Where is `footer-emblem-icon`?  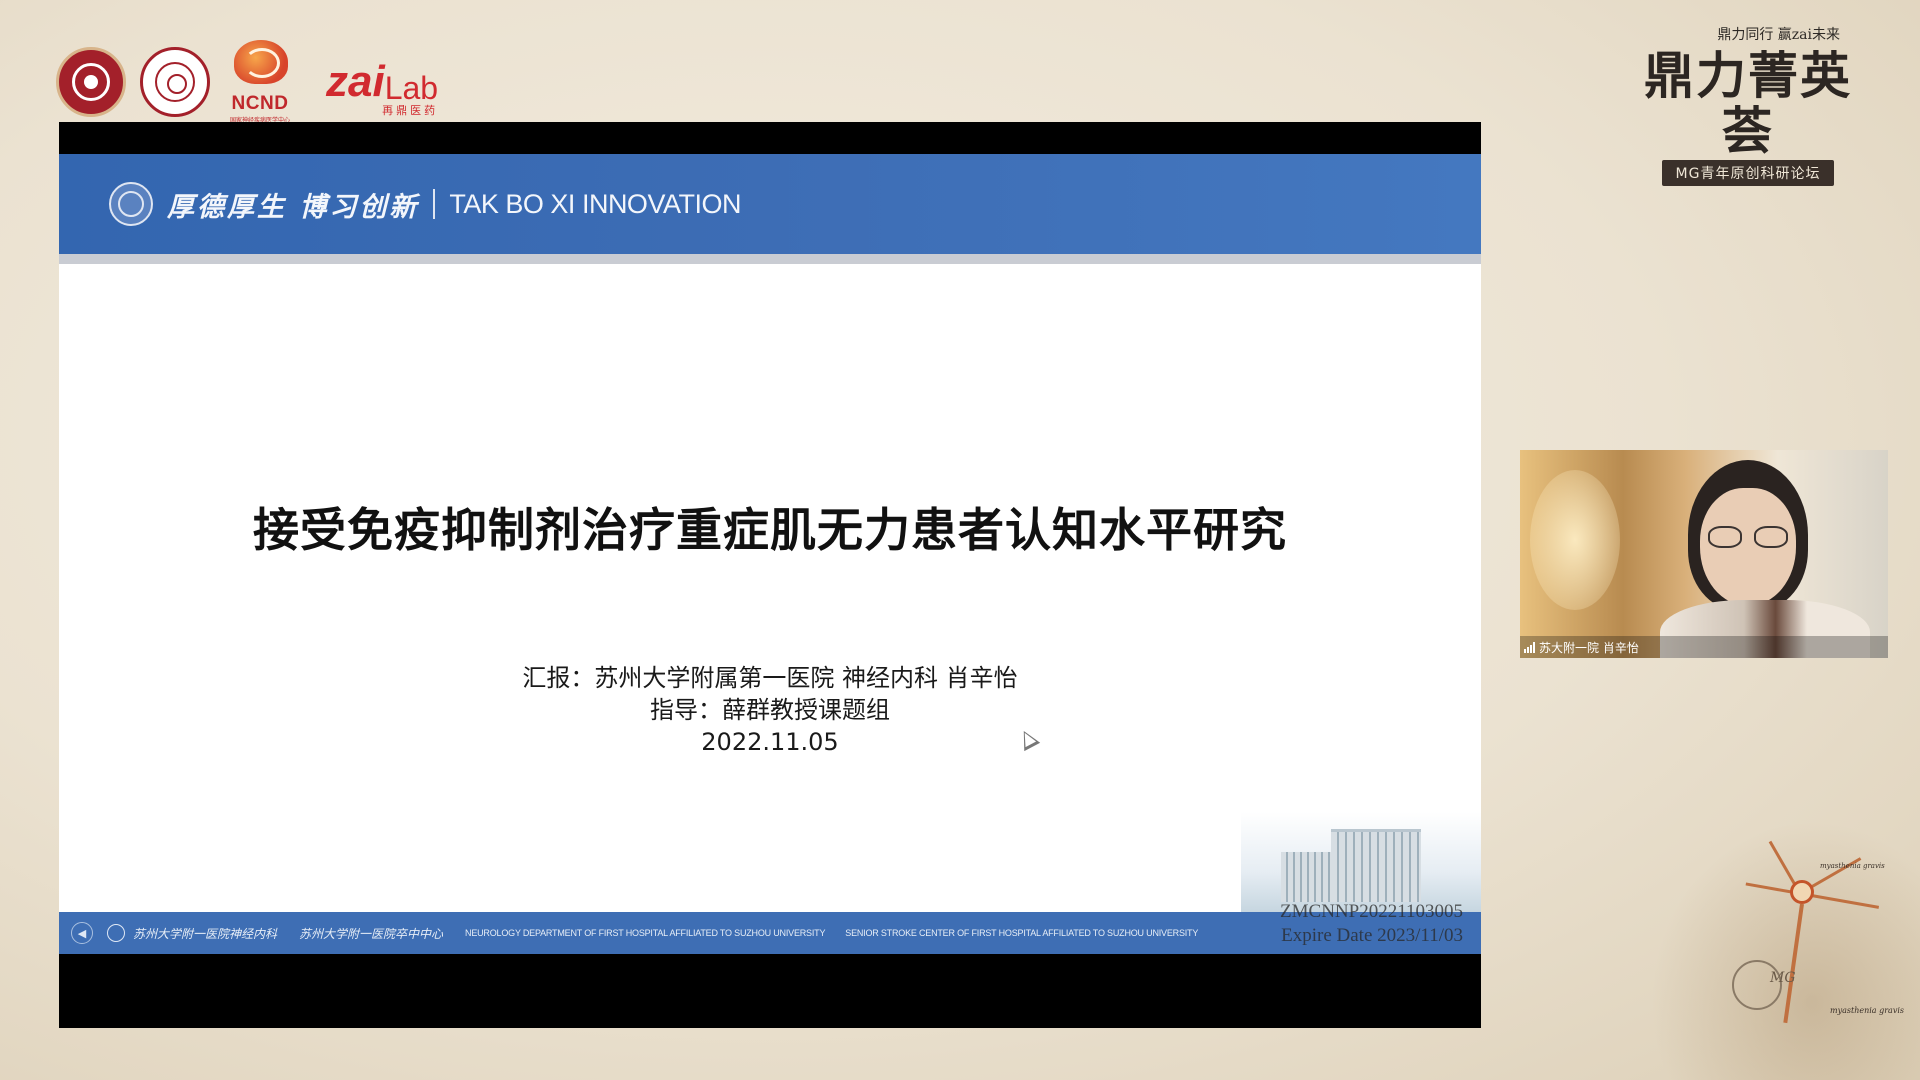 footer-emblem-icon is located at coordinates (116, 933).